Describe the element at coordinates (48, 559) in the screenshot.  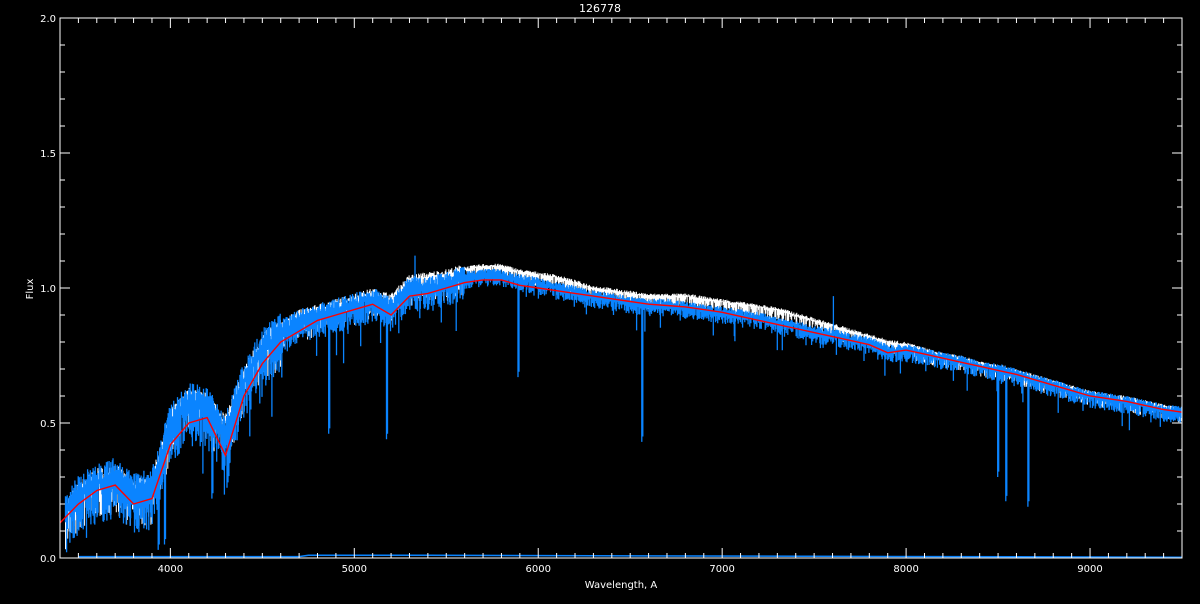
I see `y-tick-label: 0.0` at that location.